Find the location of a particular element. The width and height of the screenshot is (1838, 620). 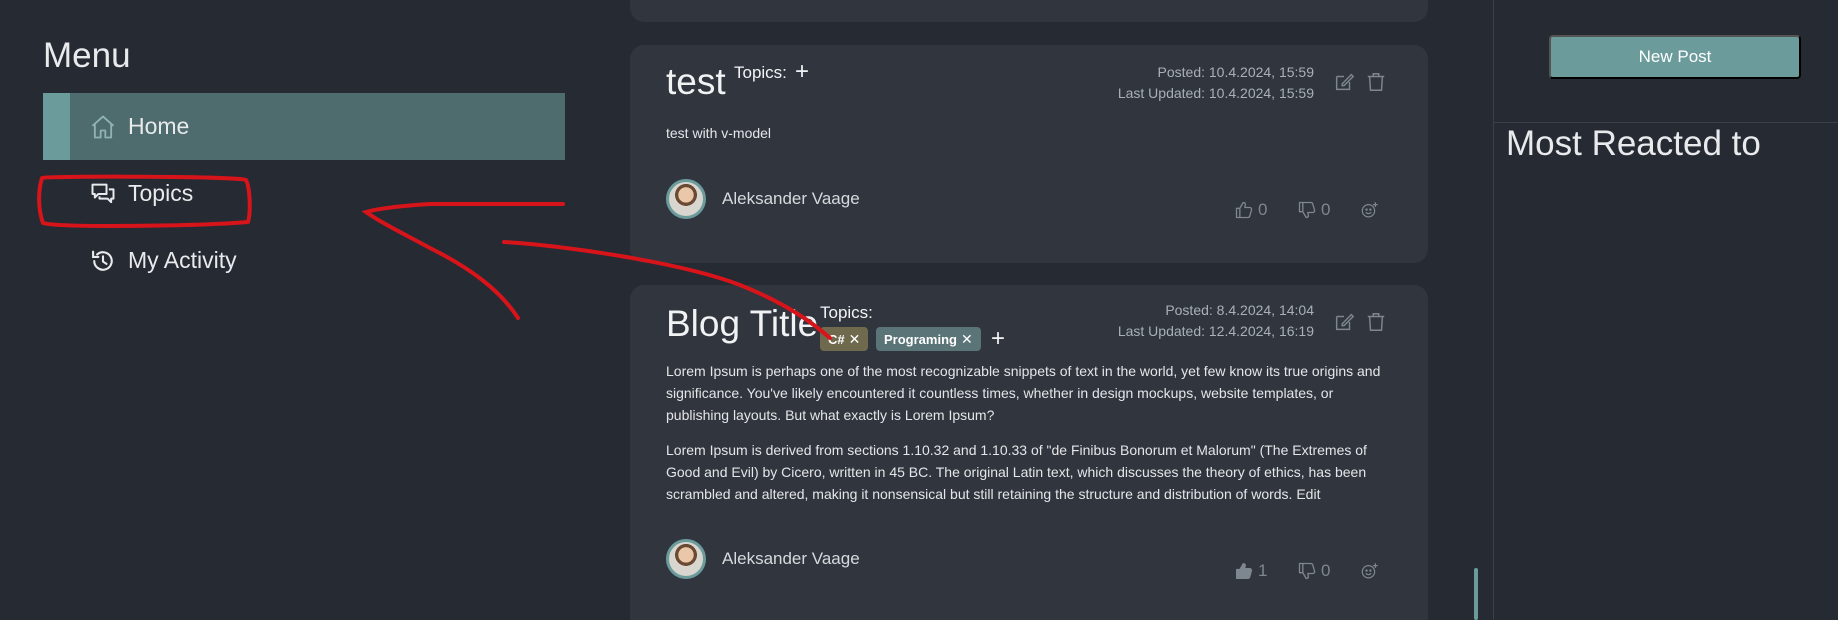

like-button: 0 is located at coordinates (1250, 210).